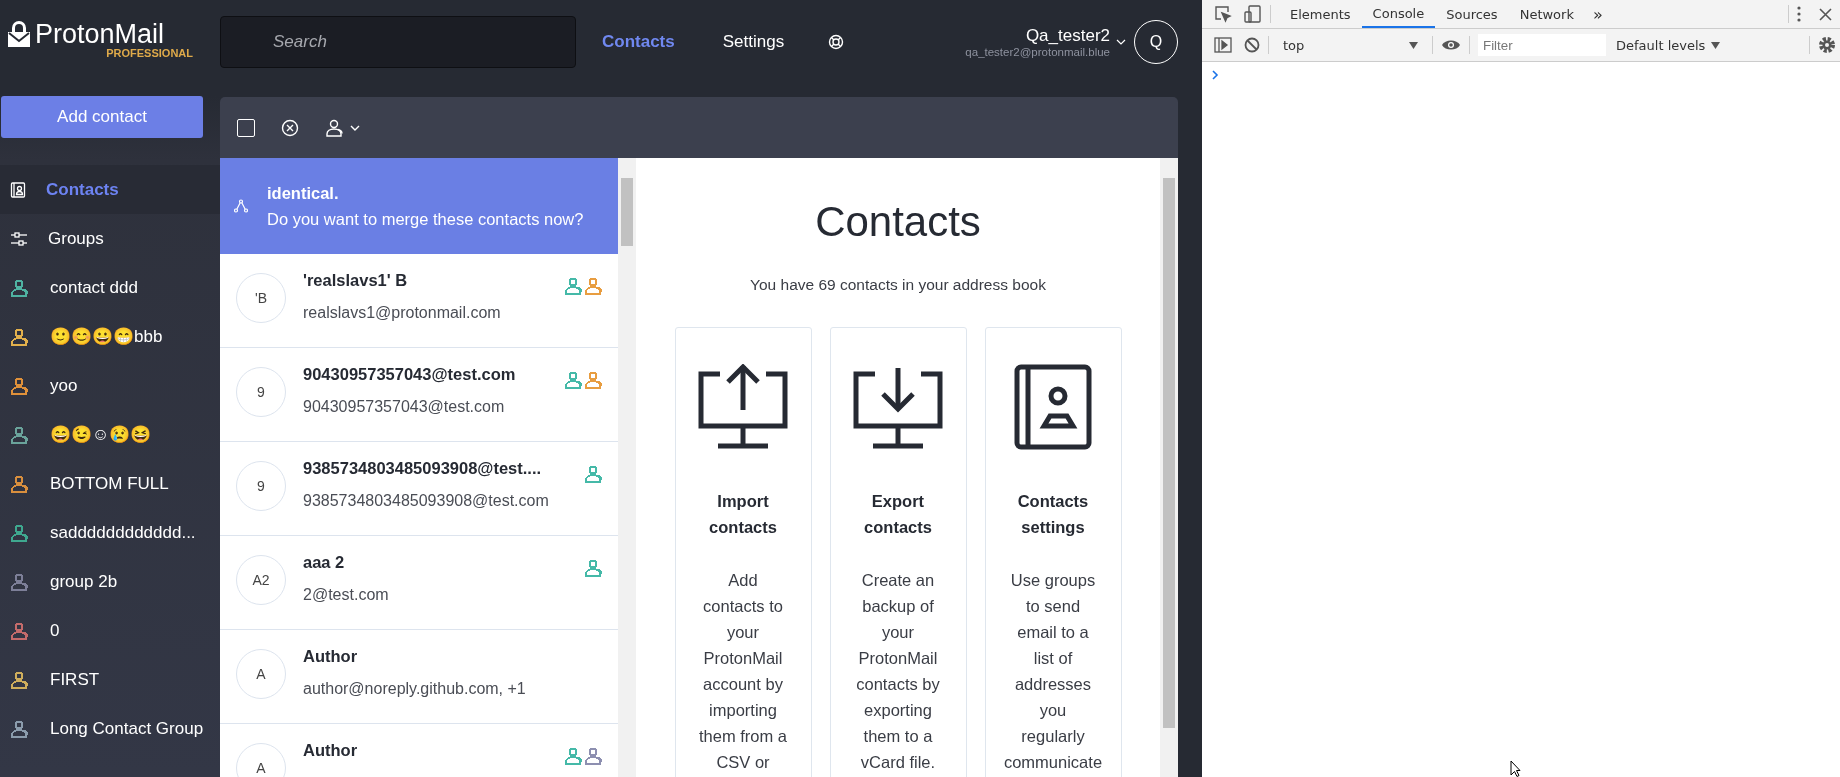 The height and width of the screenshot is (777, 1840). What do you see at coordinates (1668, 45) in the screenshot?
I see `levels-dropdown: Default levels` at bounding box center [1668, 45].